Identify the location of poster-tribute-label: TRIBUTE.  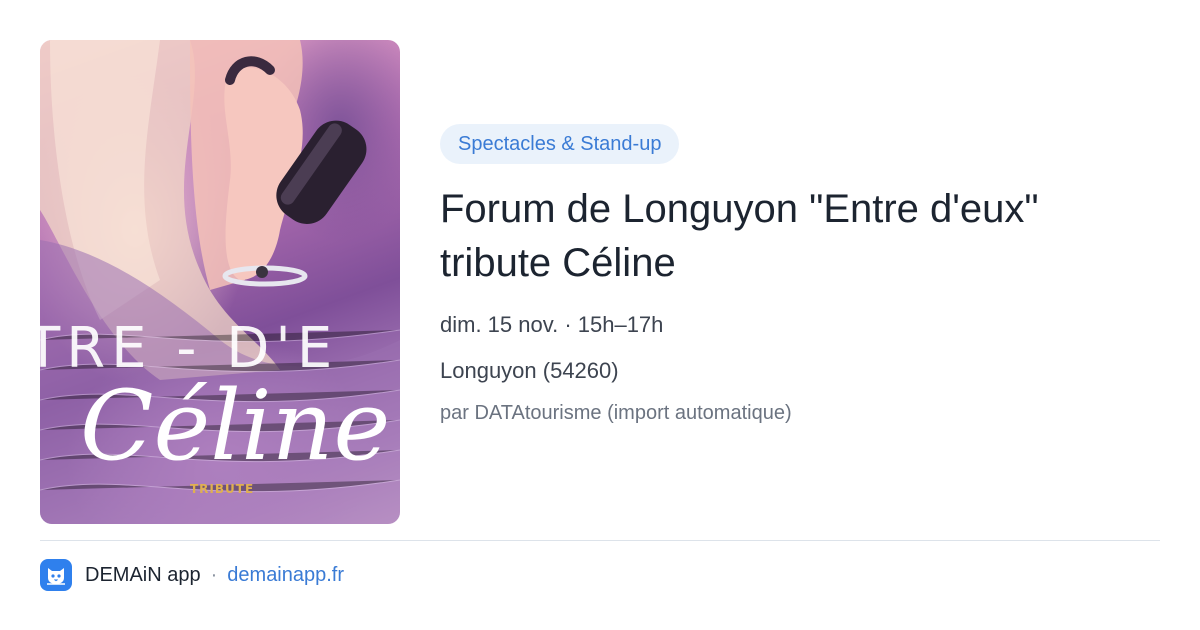
(222, 489).